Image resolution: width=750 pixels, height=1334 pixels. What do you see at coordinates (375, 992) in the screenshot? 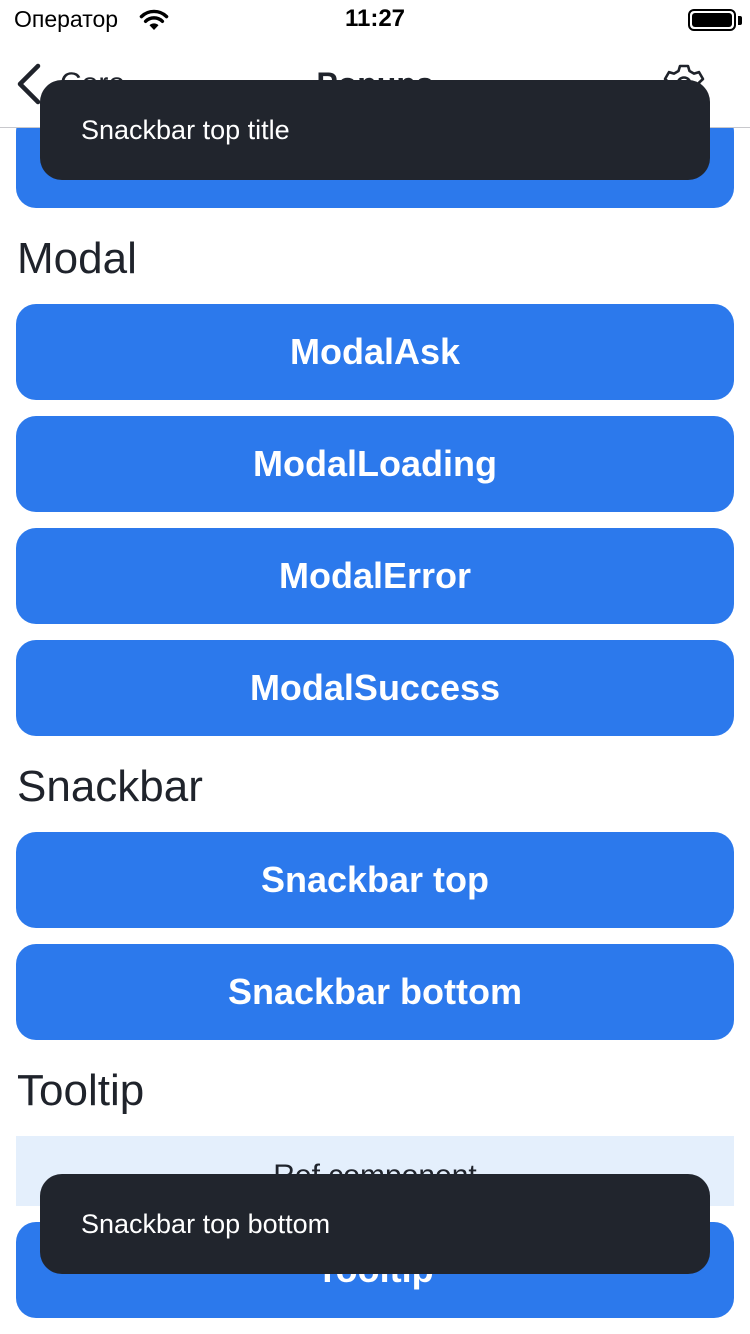
I see `snackbar-bottom-button: Snackbar bottom` at bounding box center [375, 992].